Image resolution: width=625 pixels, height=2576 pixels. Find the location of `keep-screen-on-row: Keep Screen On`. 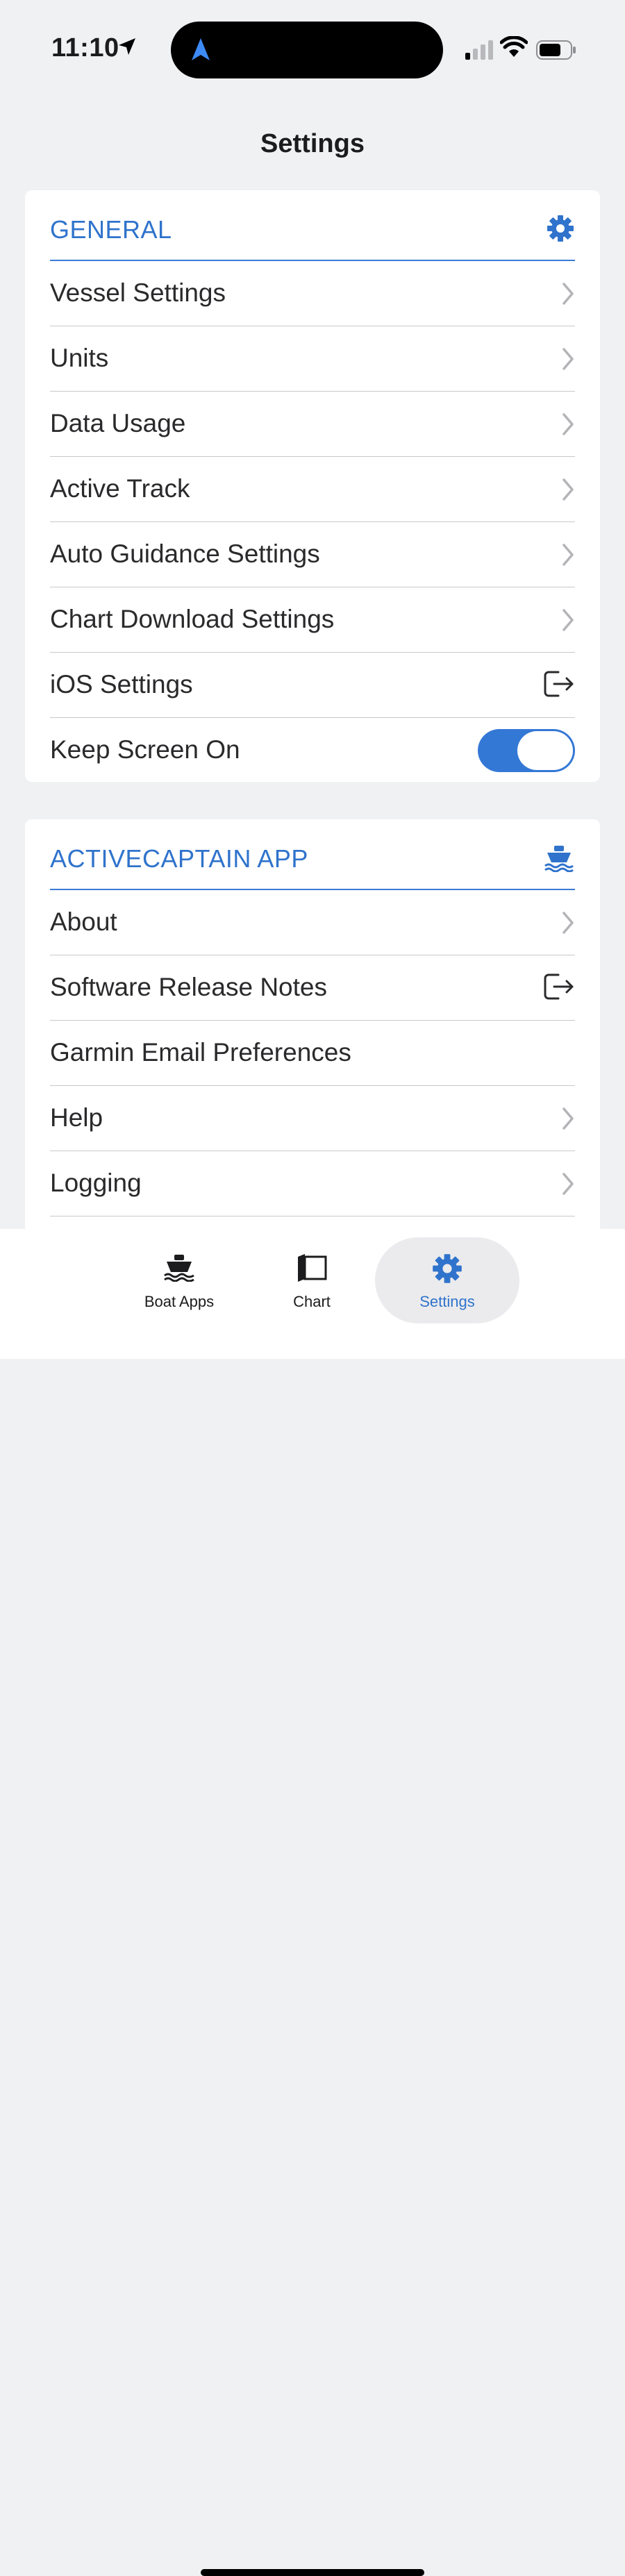

keep-screen-on-row: Keep Screen On is located at coordinates (312, 750).